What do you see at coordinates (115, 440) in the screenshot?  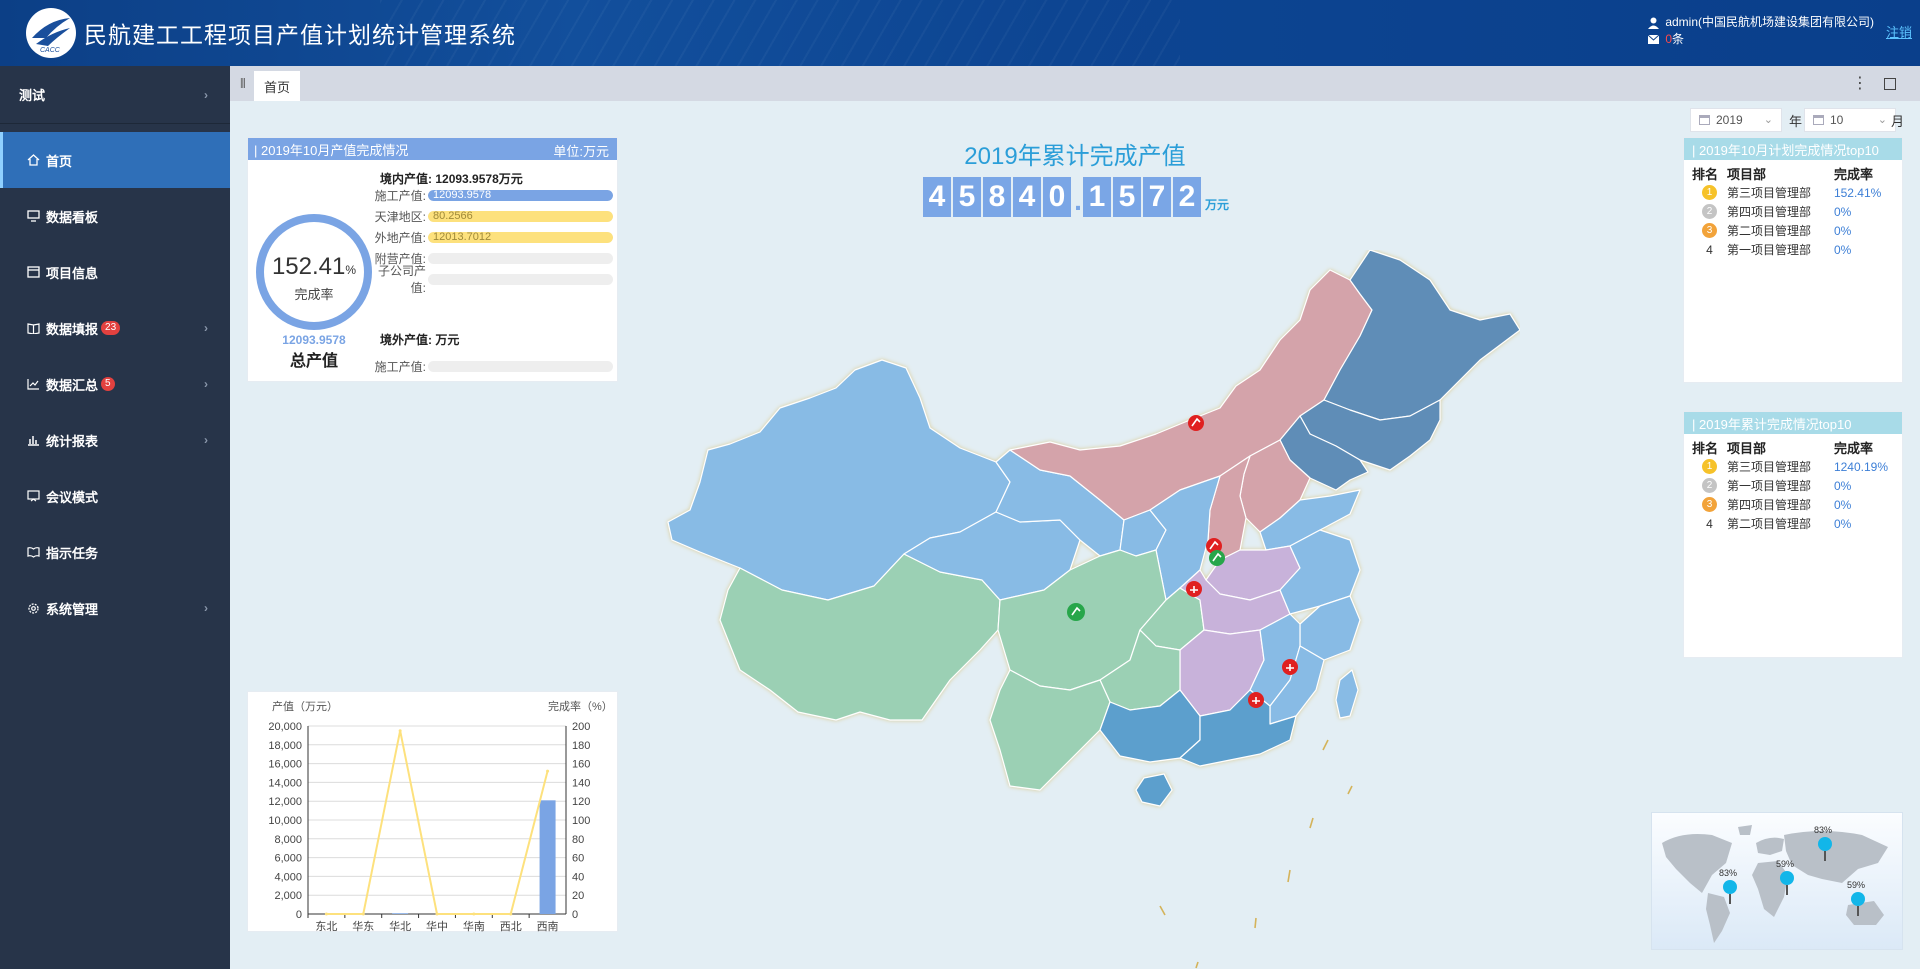 I see `sidebar-item-reports: 统计报表 ›` at bounding box center [115, 440].